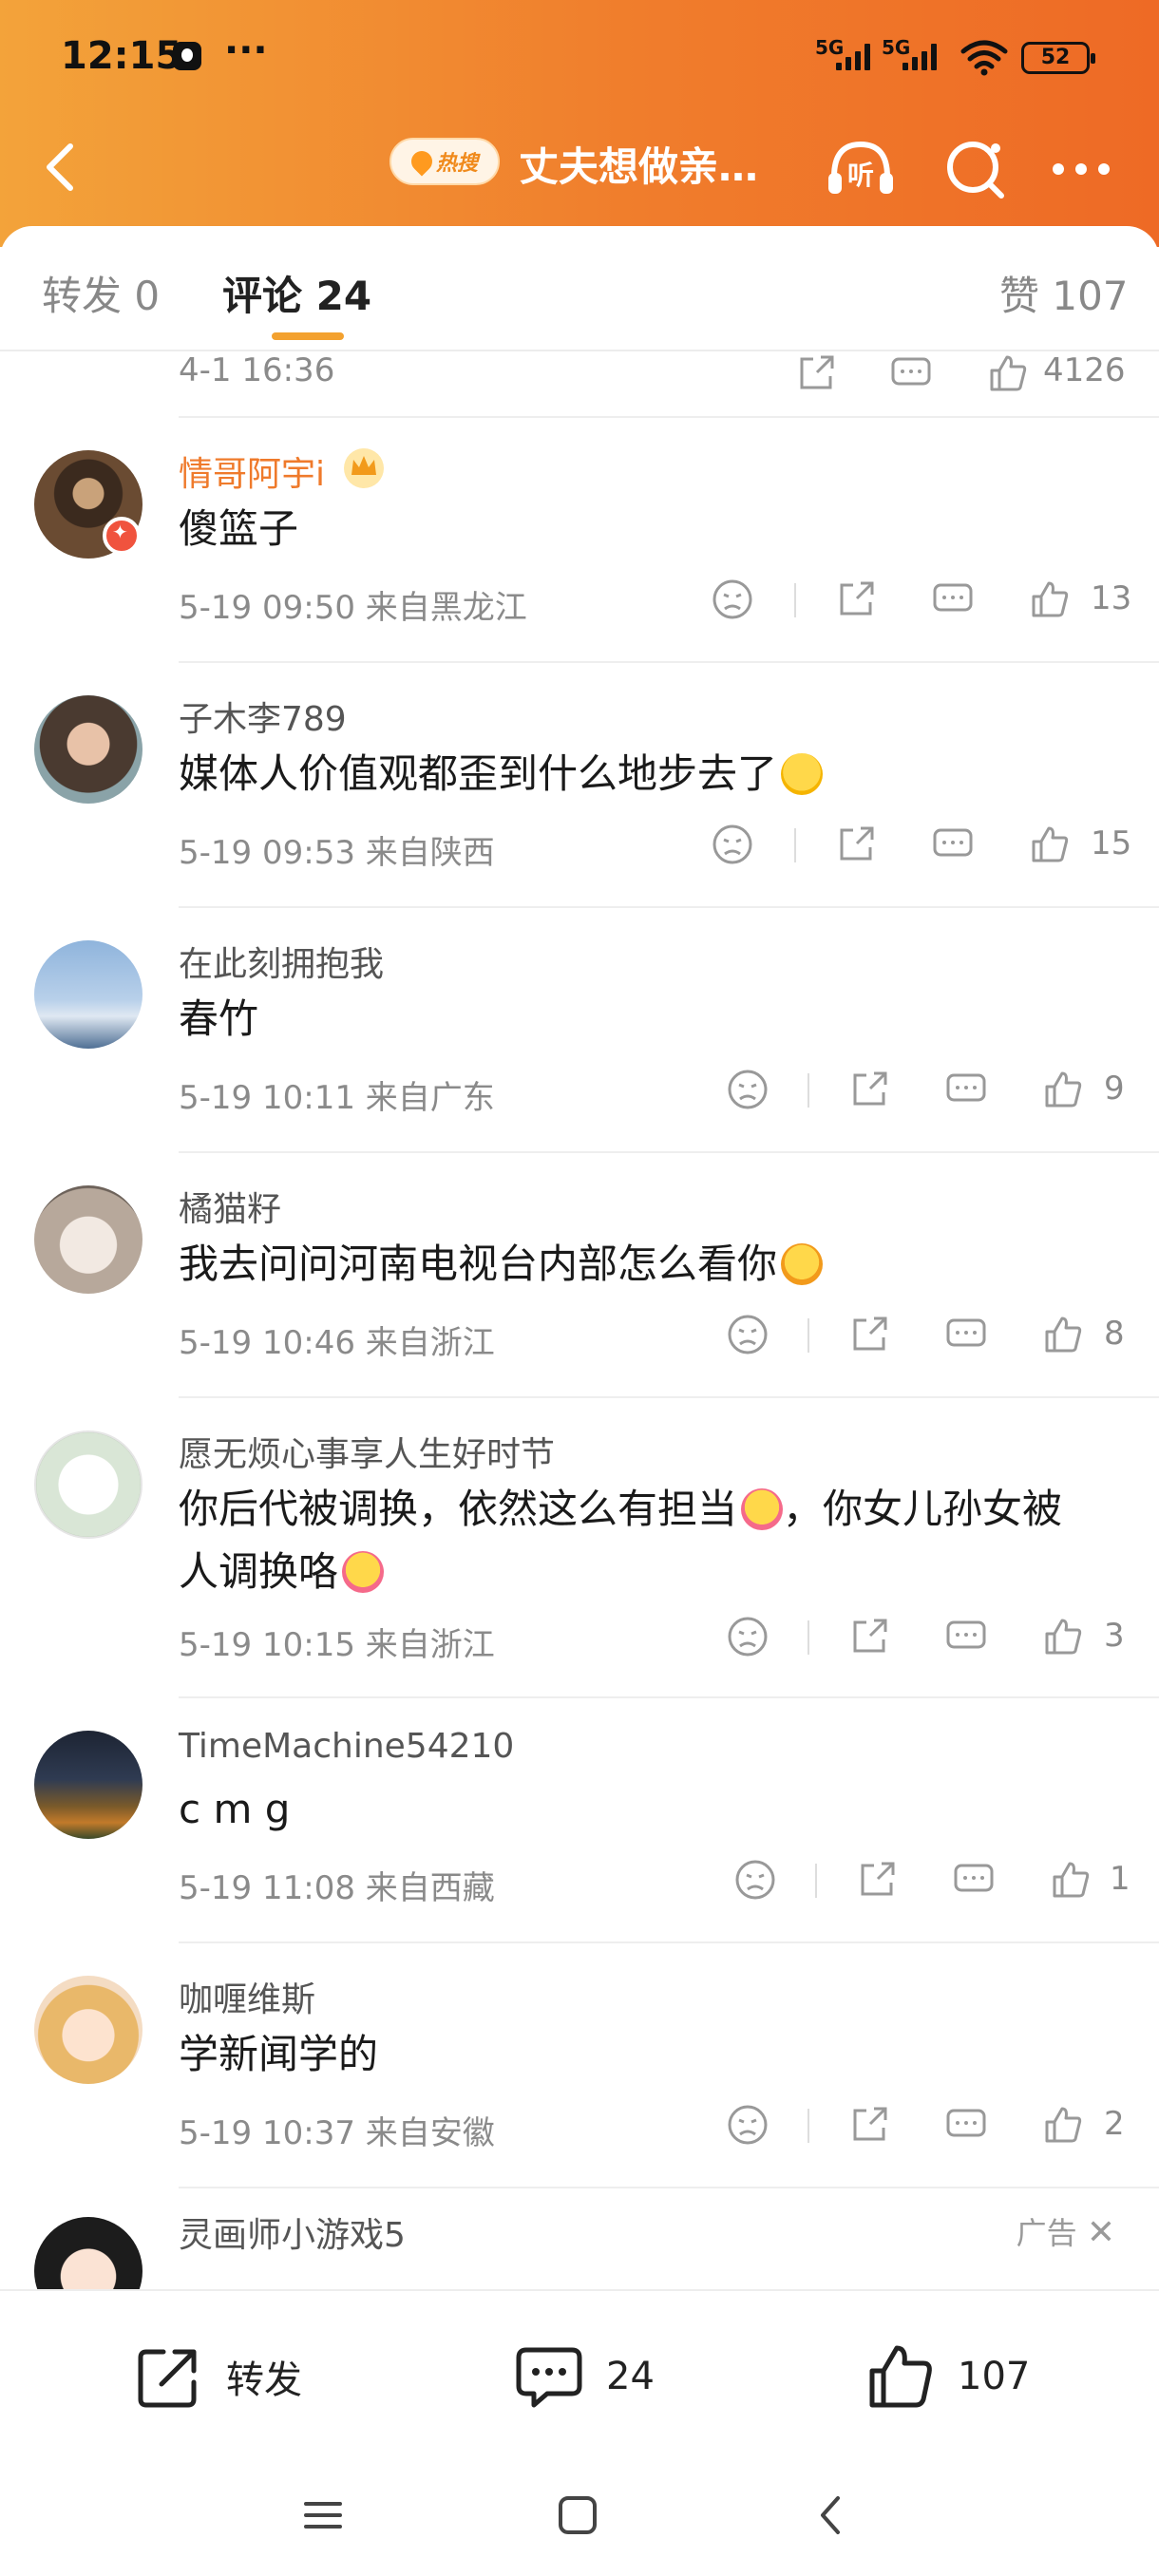  Describe the element at coordinates (235, 1809) in the screenshot. I see `comment-text: c m g` at that location.